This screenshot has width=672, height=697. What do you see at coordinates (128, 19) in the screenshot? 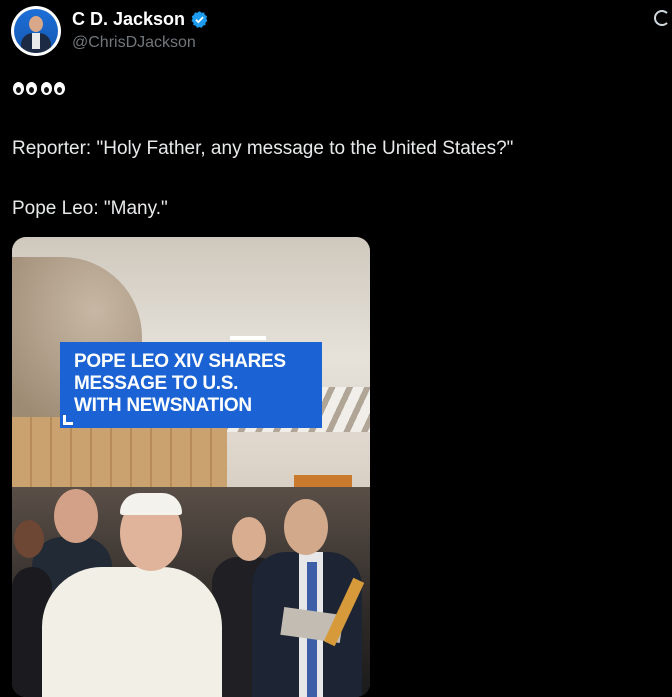
I see `display-name: C D. Jackson` at bounding box center [128, 19].